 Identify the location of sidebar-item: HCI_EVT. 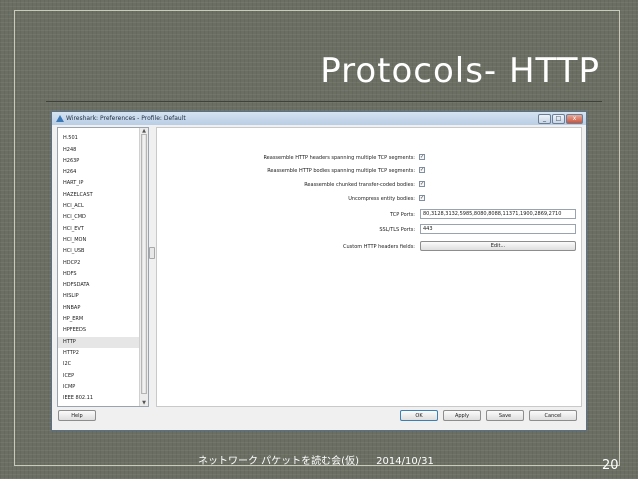
(100, 229).